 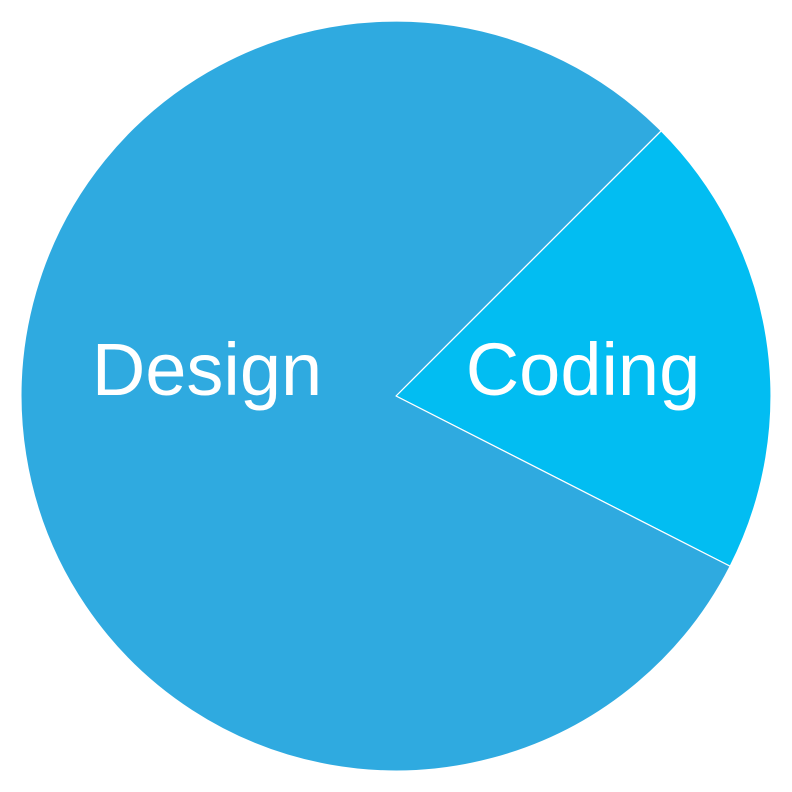 I want to click on pie-label-design: Design, so click(x=207, y=369).